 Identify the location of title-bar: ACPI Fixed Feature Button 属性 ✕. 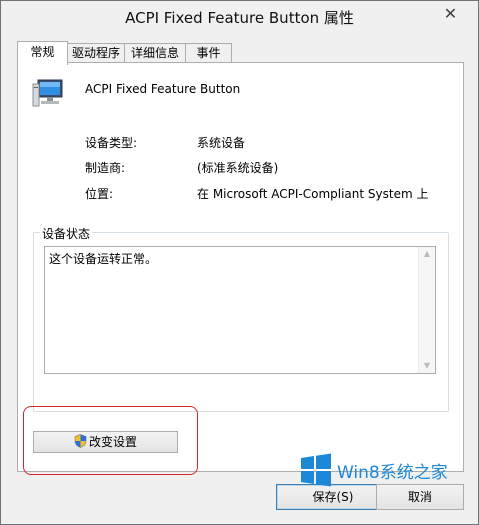
(239, 16).